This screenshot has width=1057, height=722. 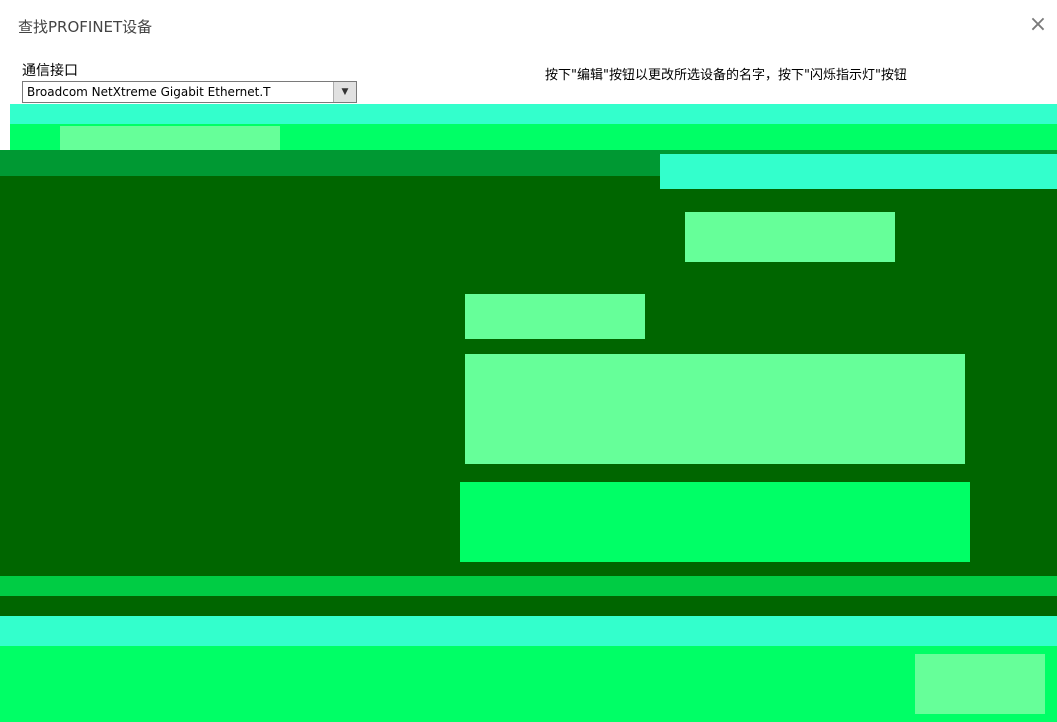 I want to click on interface-select: Broadcom NetXtreme Gigabit Ethernet.T ▼, so click(x=189, y=92).